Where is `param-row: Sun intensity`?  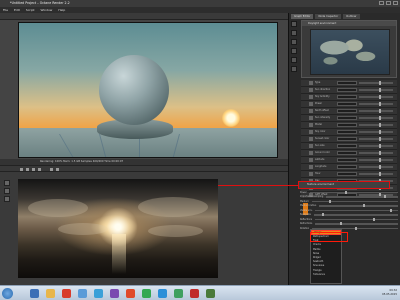 param-row: Sun intensity is located at coordinates (349, 118).